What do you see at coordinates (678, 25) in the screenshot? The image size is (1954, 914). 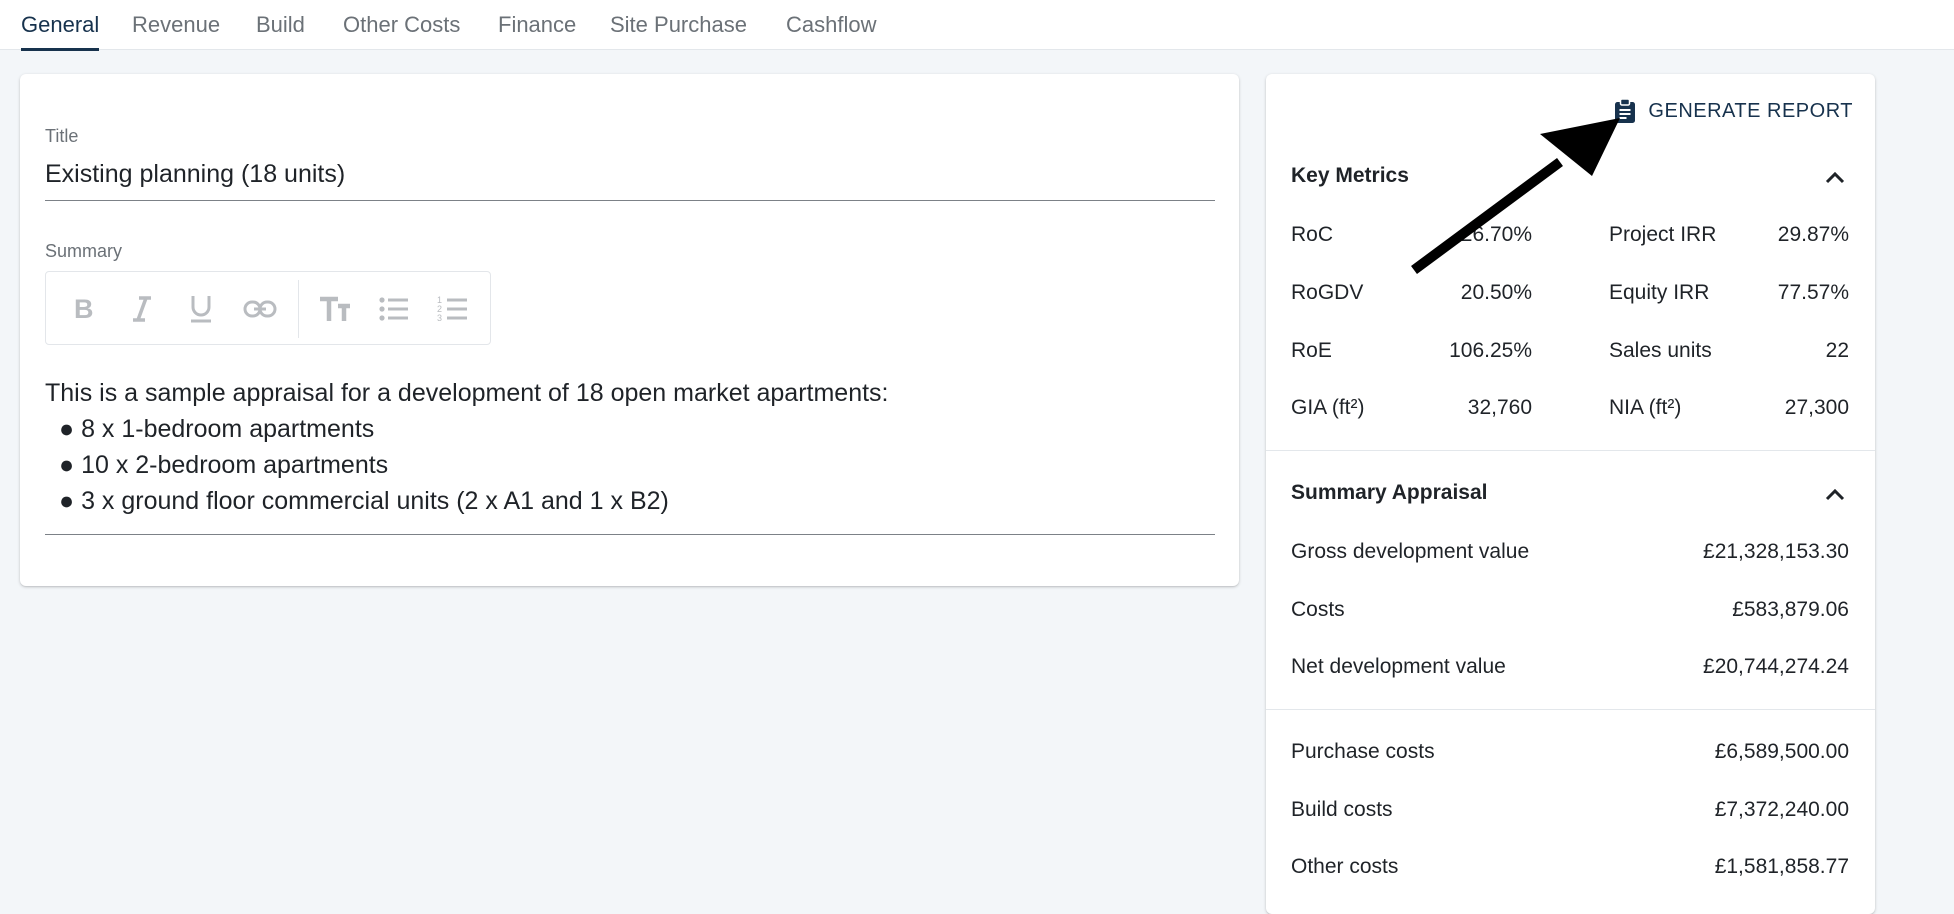 I see `tab-site-purchase: Site Purchase` at bounding box center [678, 25].